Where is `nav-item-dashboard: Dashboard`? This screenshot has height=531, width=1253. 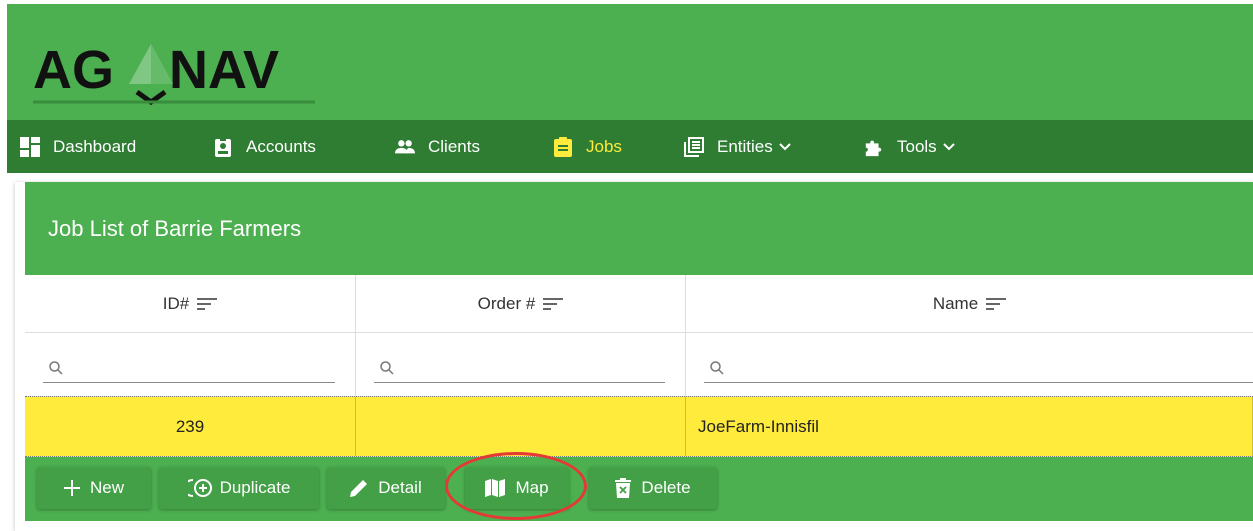 nav-item-dashboard: Dashboard is located at coordinates (78, 146).